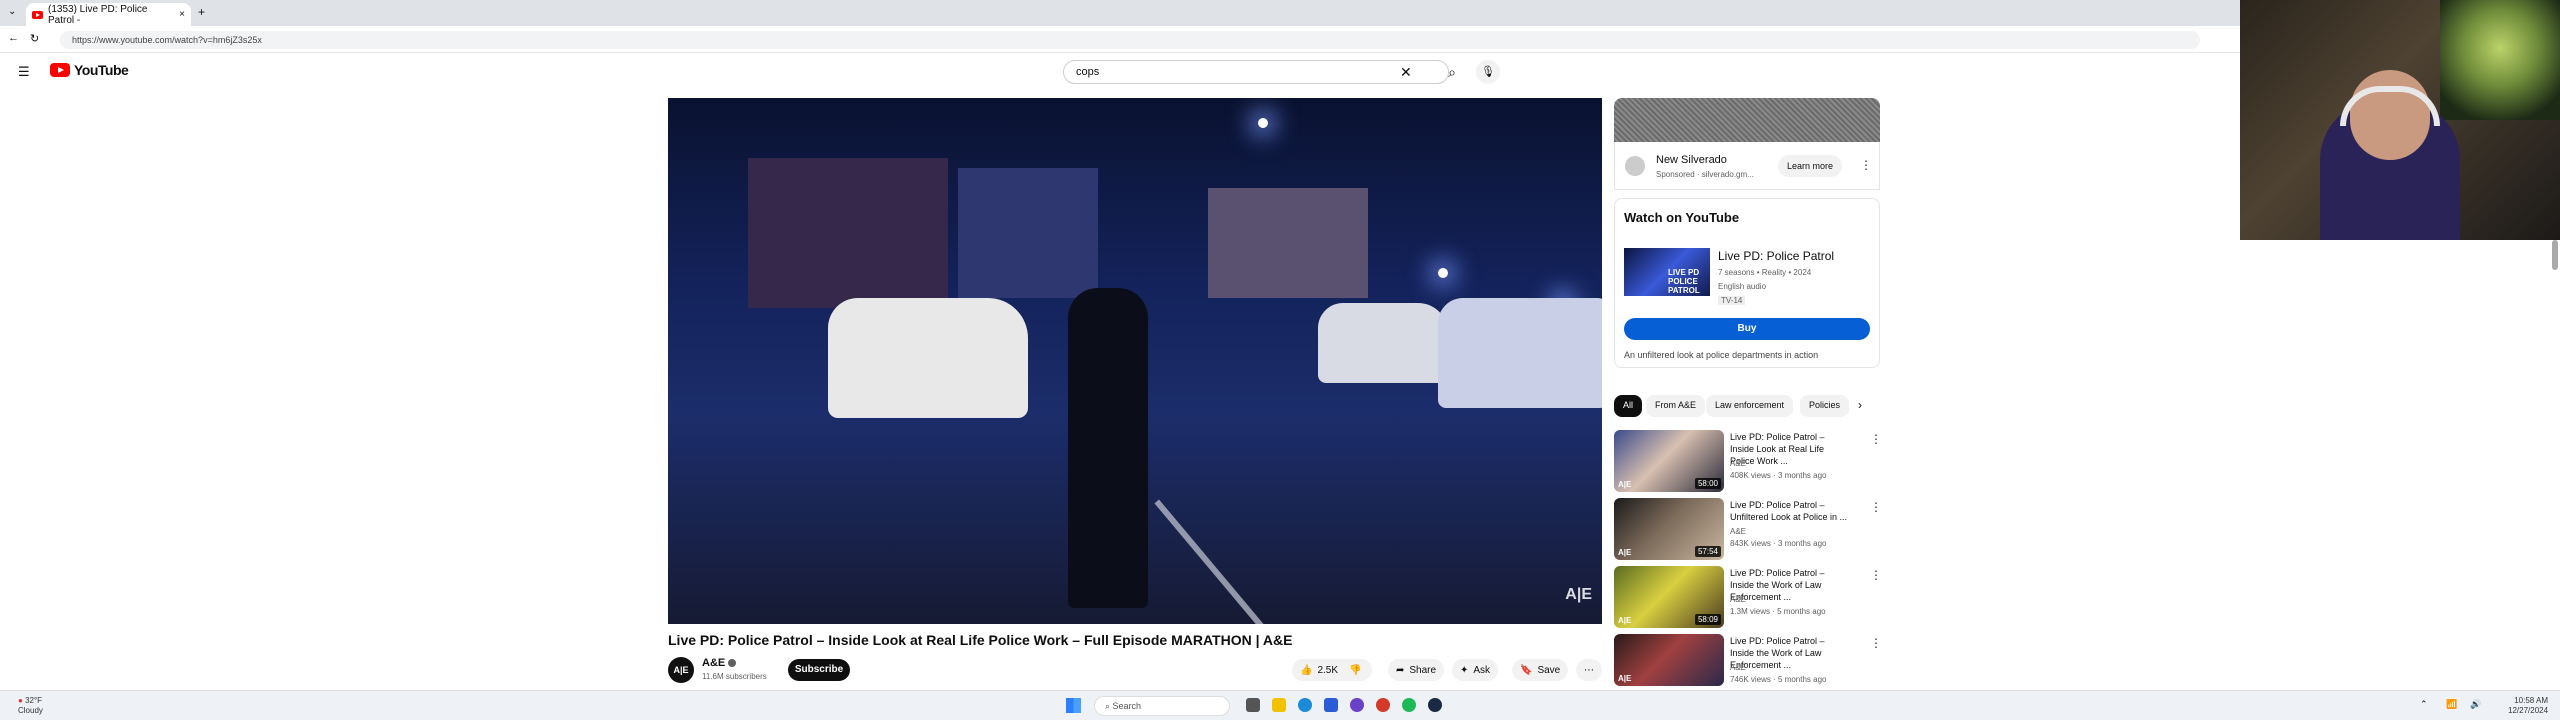  I want to click on ad-name: New Silverado, so click(1691, 160).